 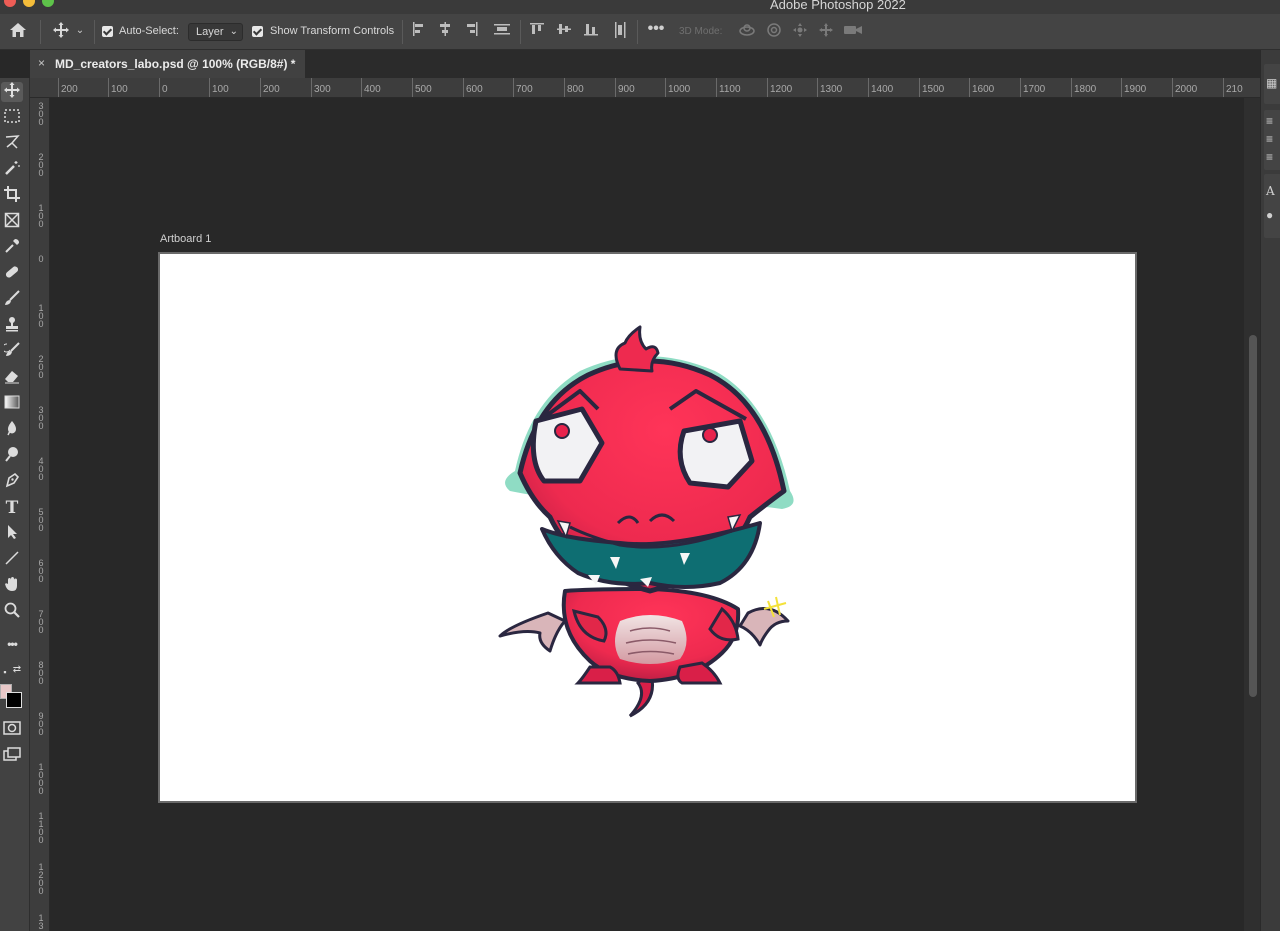 What do you see at coordinates (1032, 87) in the screenshot?
I see `ruler-tick: 1700` at bounding box center [1032, 87].